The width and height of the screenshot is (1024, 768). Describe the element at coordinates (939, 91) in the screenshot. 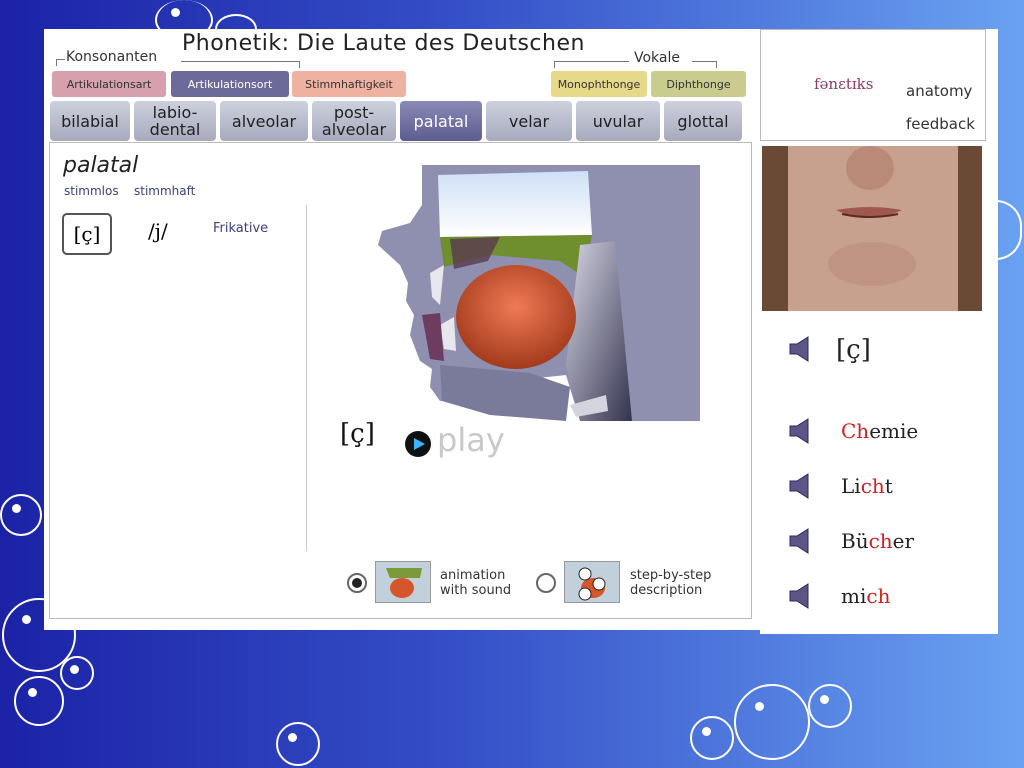

I see `nav-anatomy: anatomy` at that location.